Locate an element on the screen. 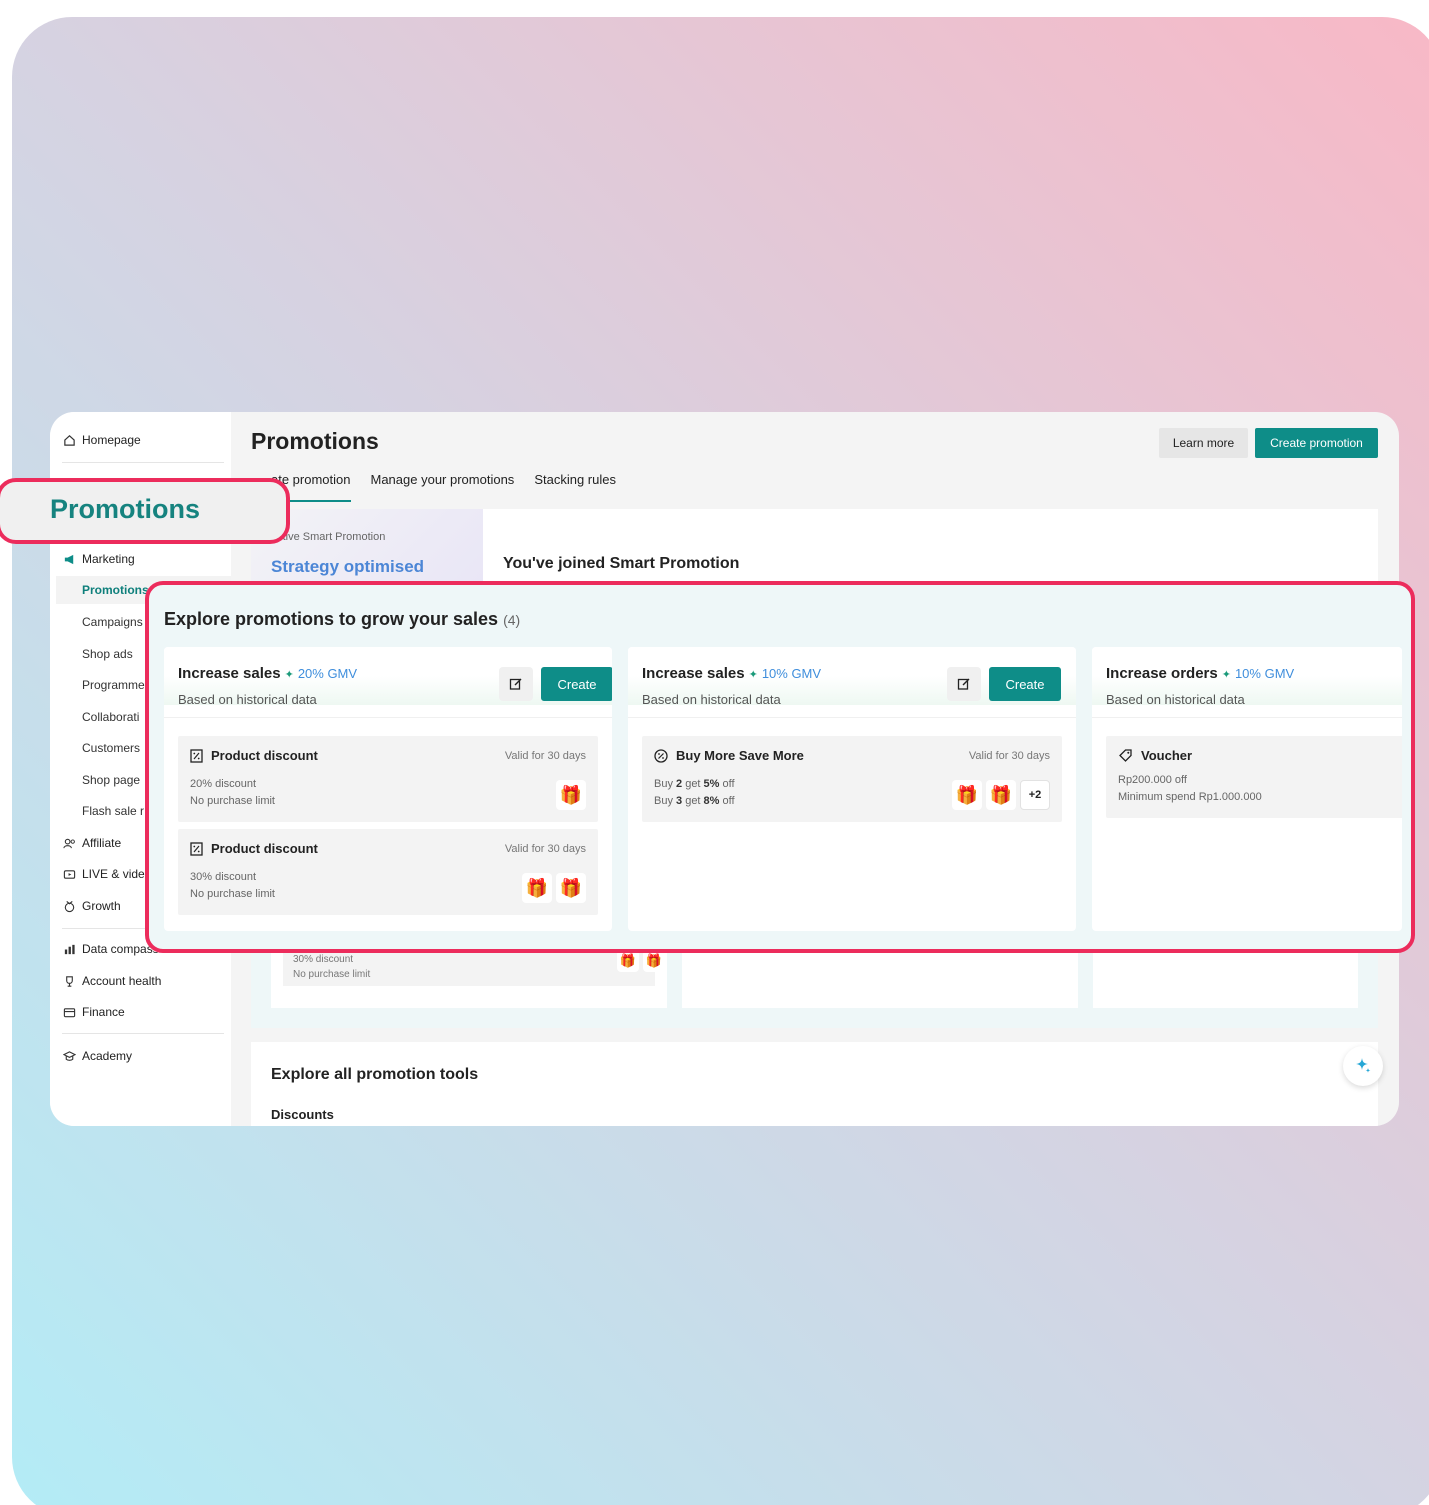 The image size is (1429, 1505). promotions-callout-label: Promotions is located at coordinates (125, 509).